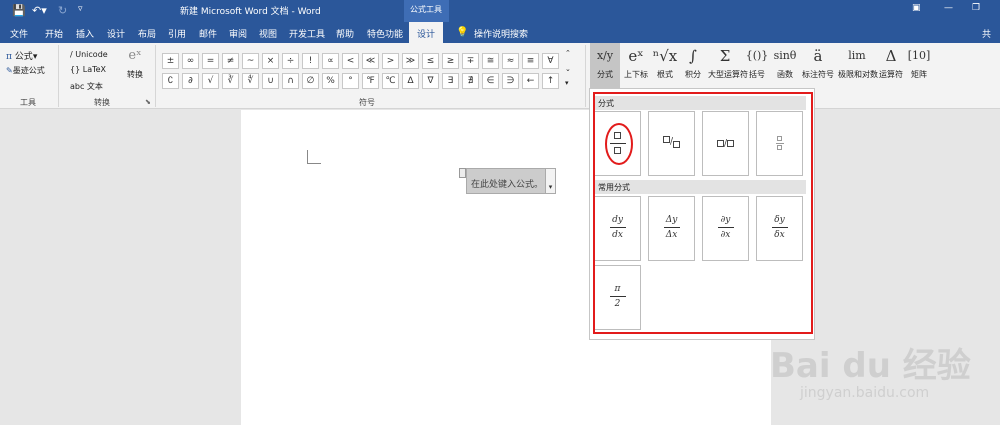 Image resolution: width=1000 pixels, height=425 pixels. I want to click on ribbon-display-icon: ▣, so click(916, 8).